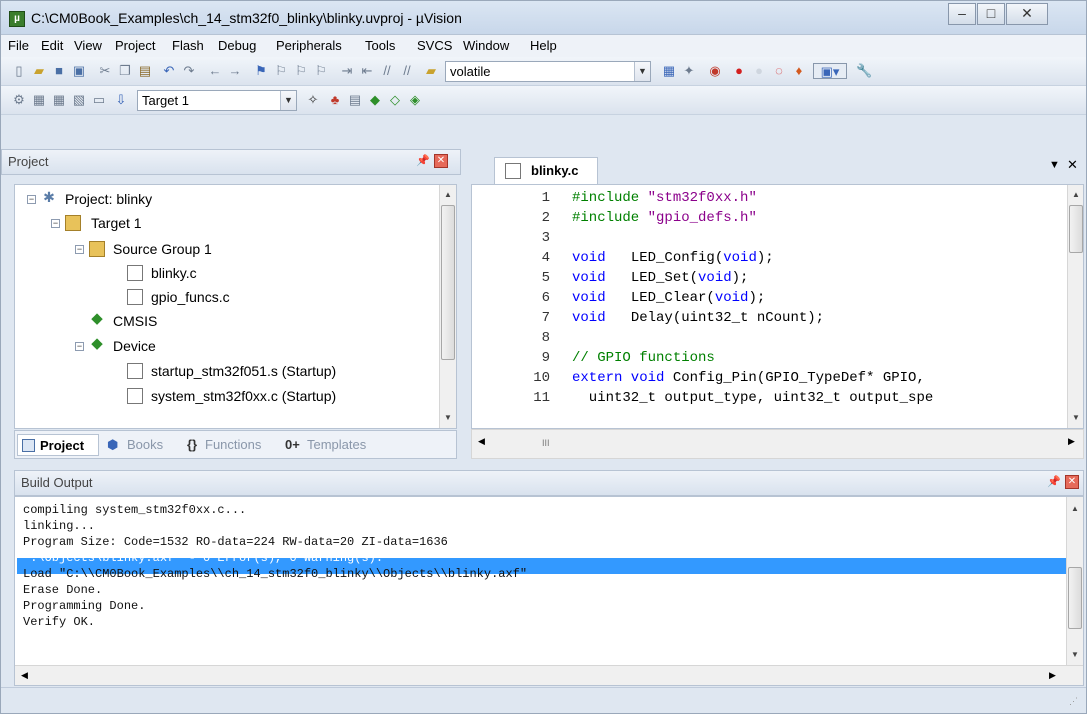  I want to click on tab-list-icon: ▼, so click(1054, 165).